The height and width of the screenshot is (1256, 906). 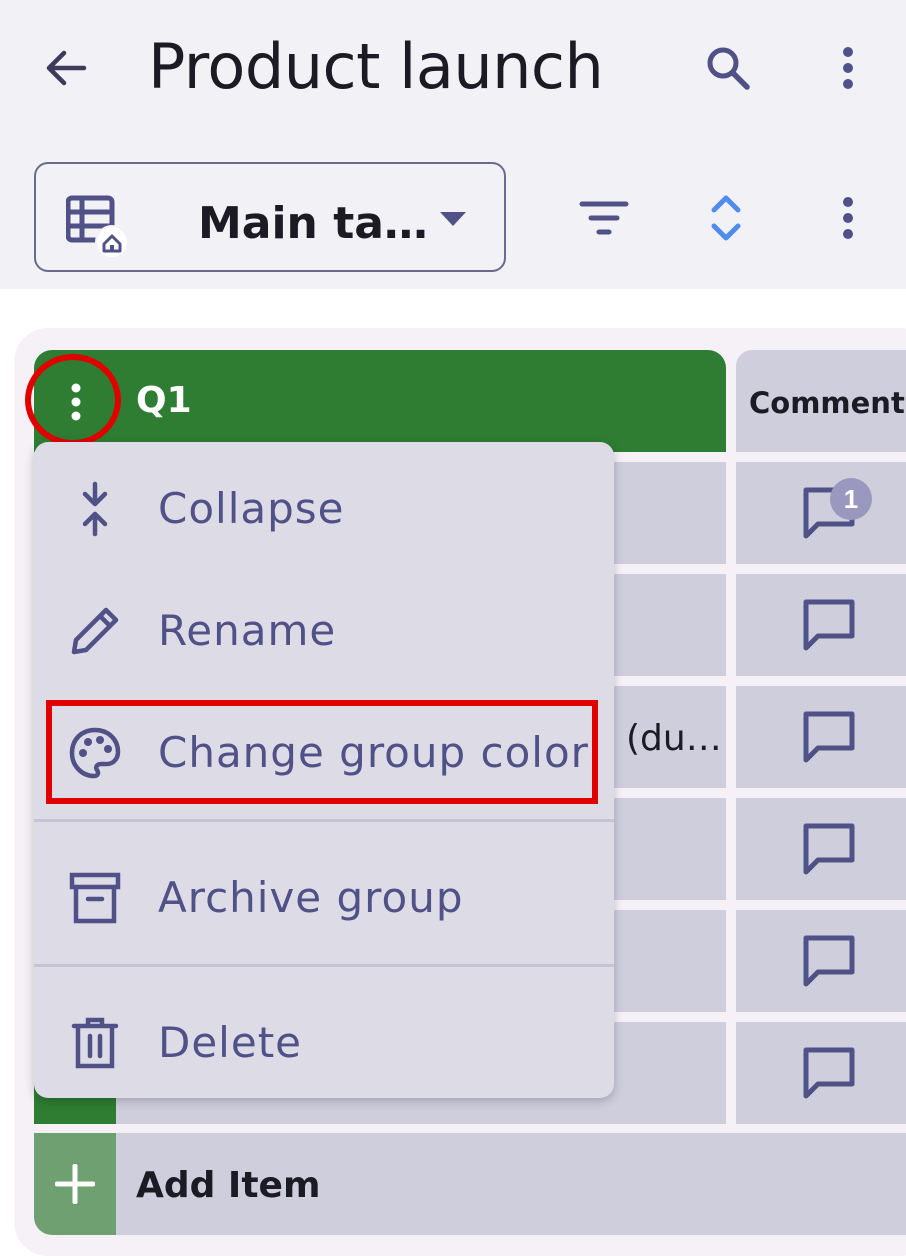 What do you see at coordinates (228, 1185) in the screenshot?
I see `add-item-label: Add Item` at bounding box center [228, 1185].